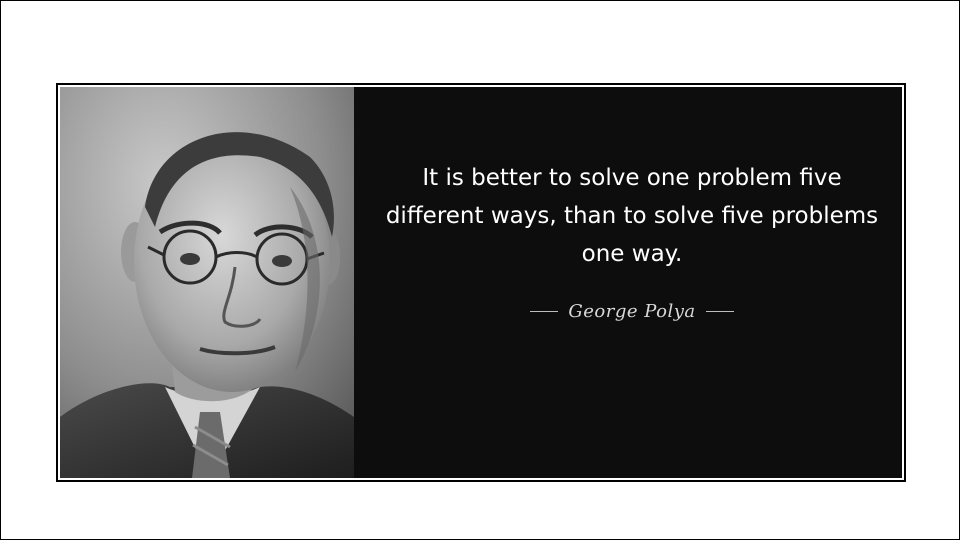 The height and width of the screenshot is (540, 960). Describe the element at coordinates (544, 311) in the screenshot. I see `attribution-dash-left` at that location.